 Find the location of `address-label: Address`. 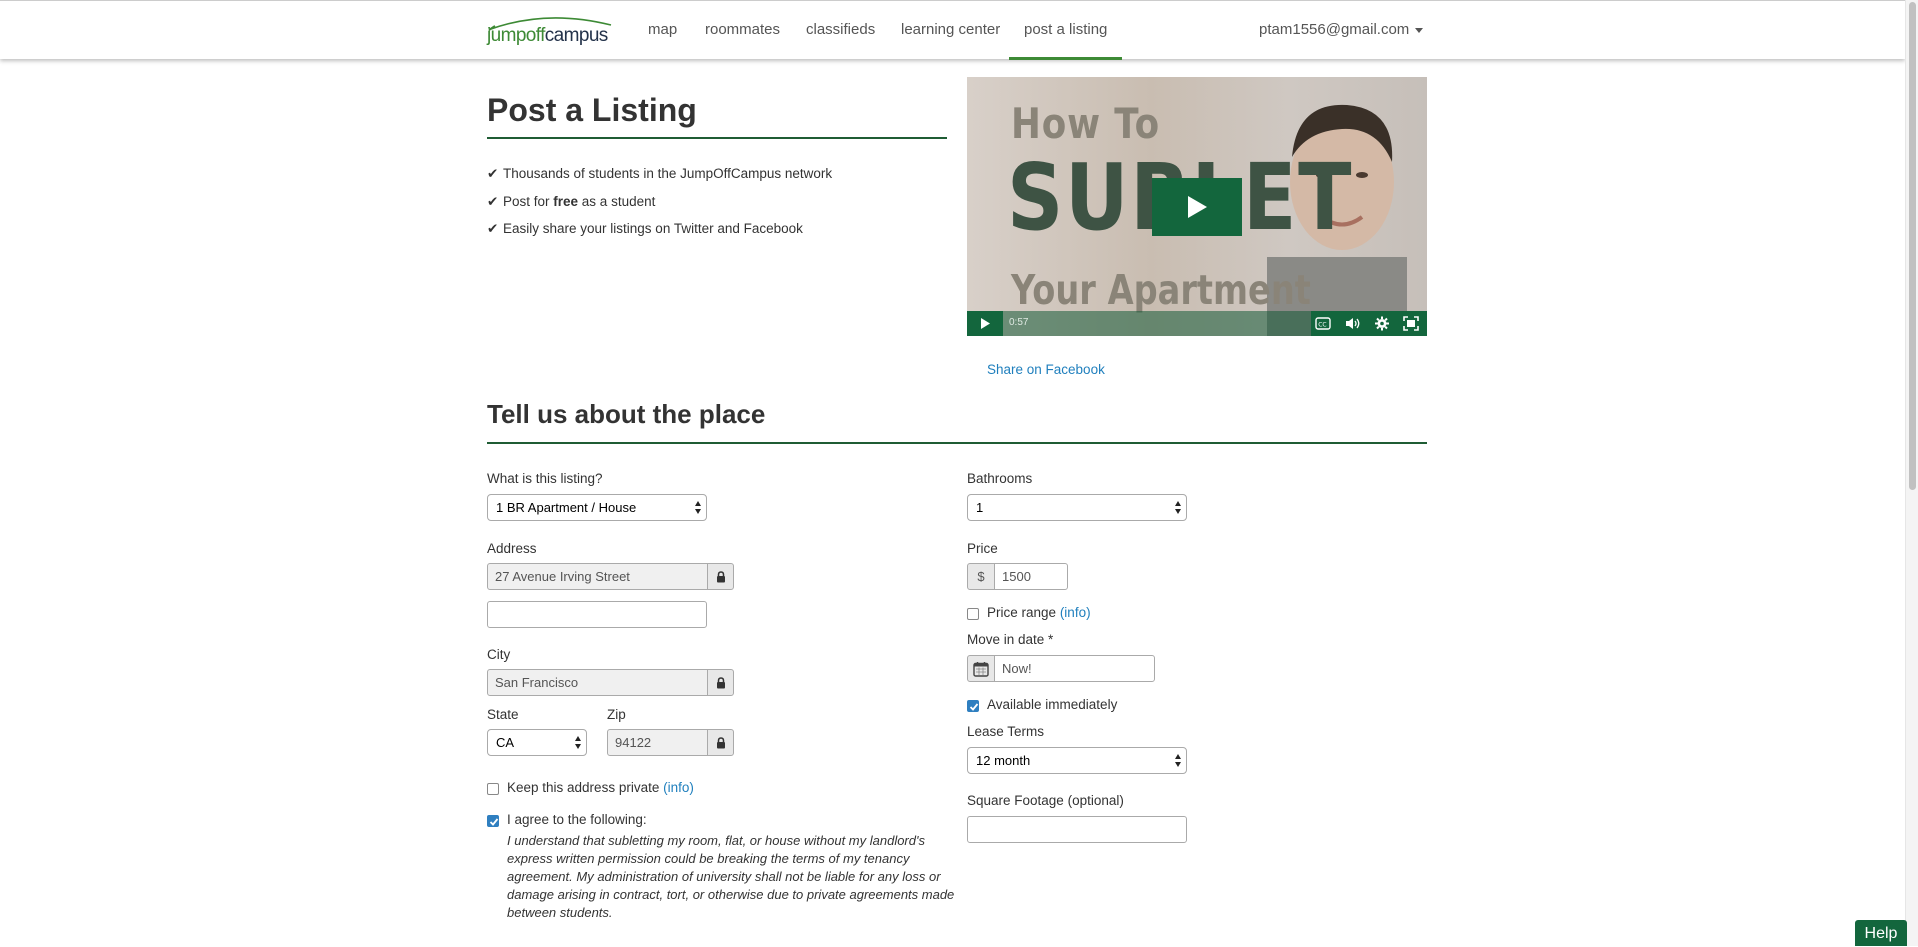

address-label: Address is located at coordinates (512, 548).